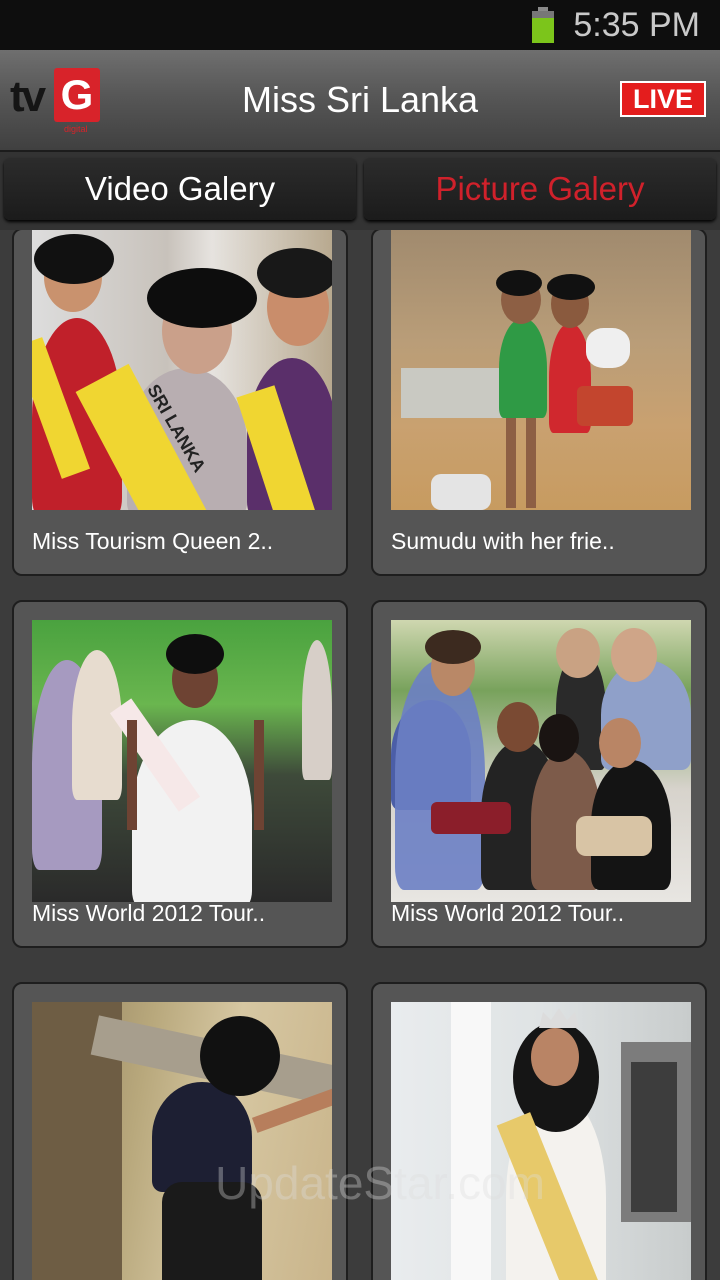  I want to click on gallery-card: Sumudu with her frie.., so click(539, 403).